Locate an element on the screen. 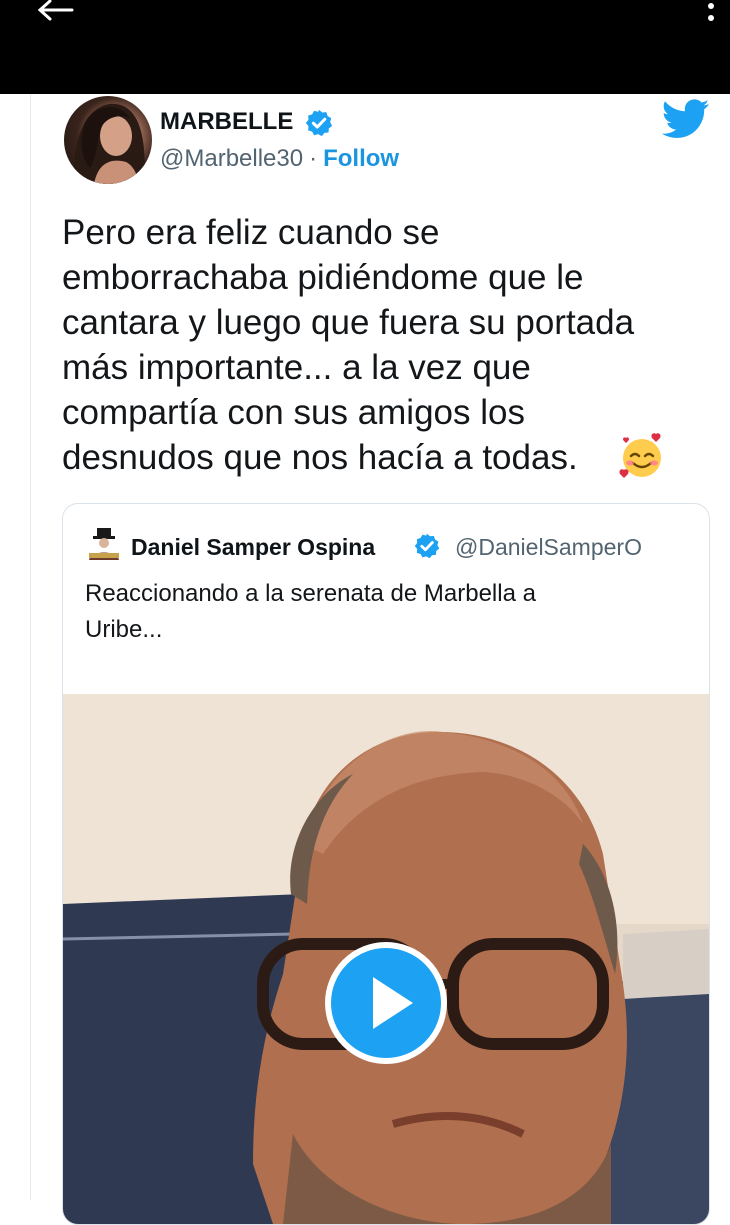 This screenshot has height=1225, width=730. vertical-dots-icon is located at coordinates (711, 15).